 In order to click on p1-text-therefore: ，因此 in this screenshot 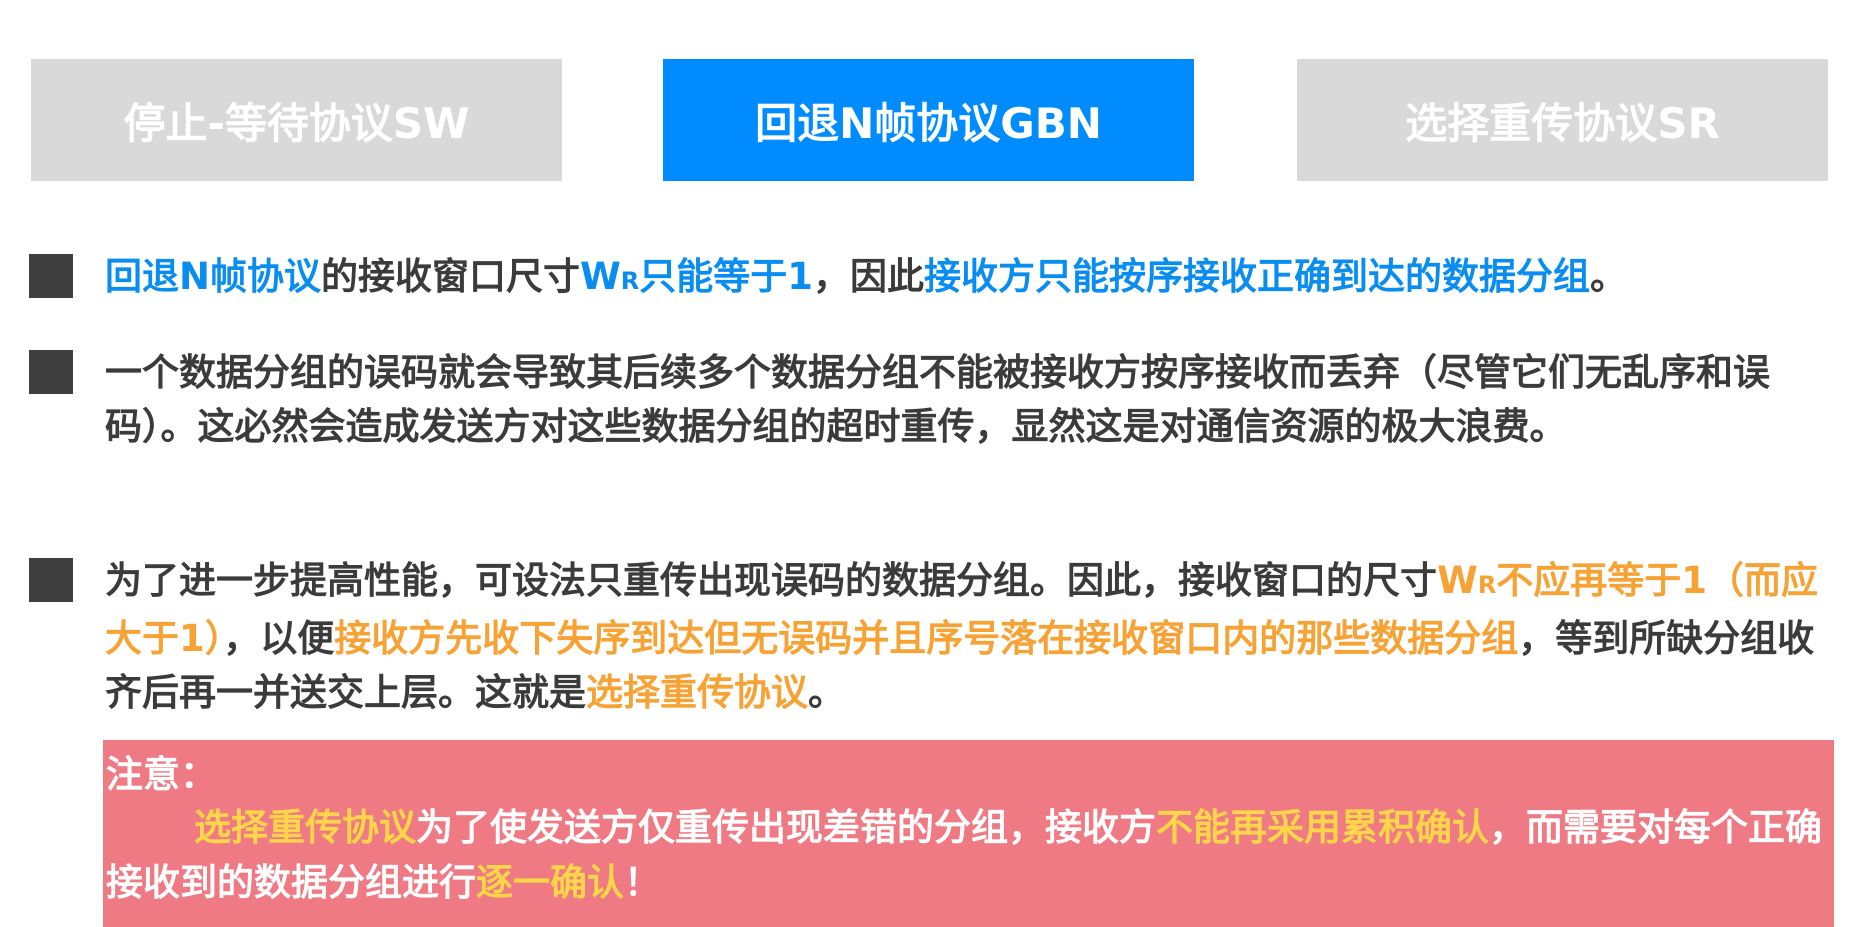, I will do `click(869, 276)`.